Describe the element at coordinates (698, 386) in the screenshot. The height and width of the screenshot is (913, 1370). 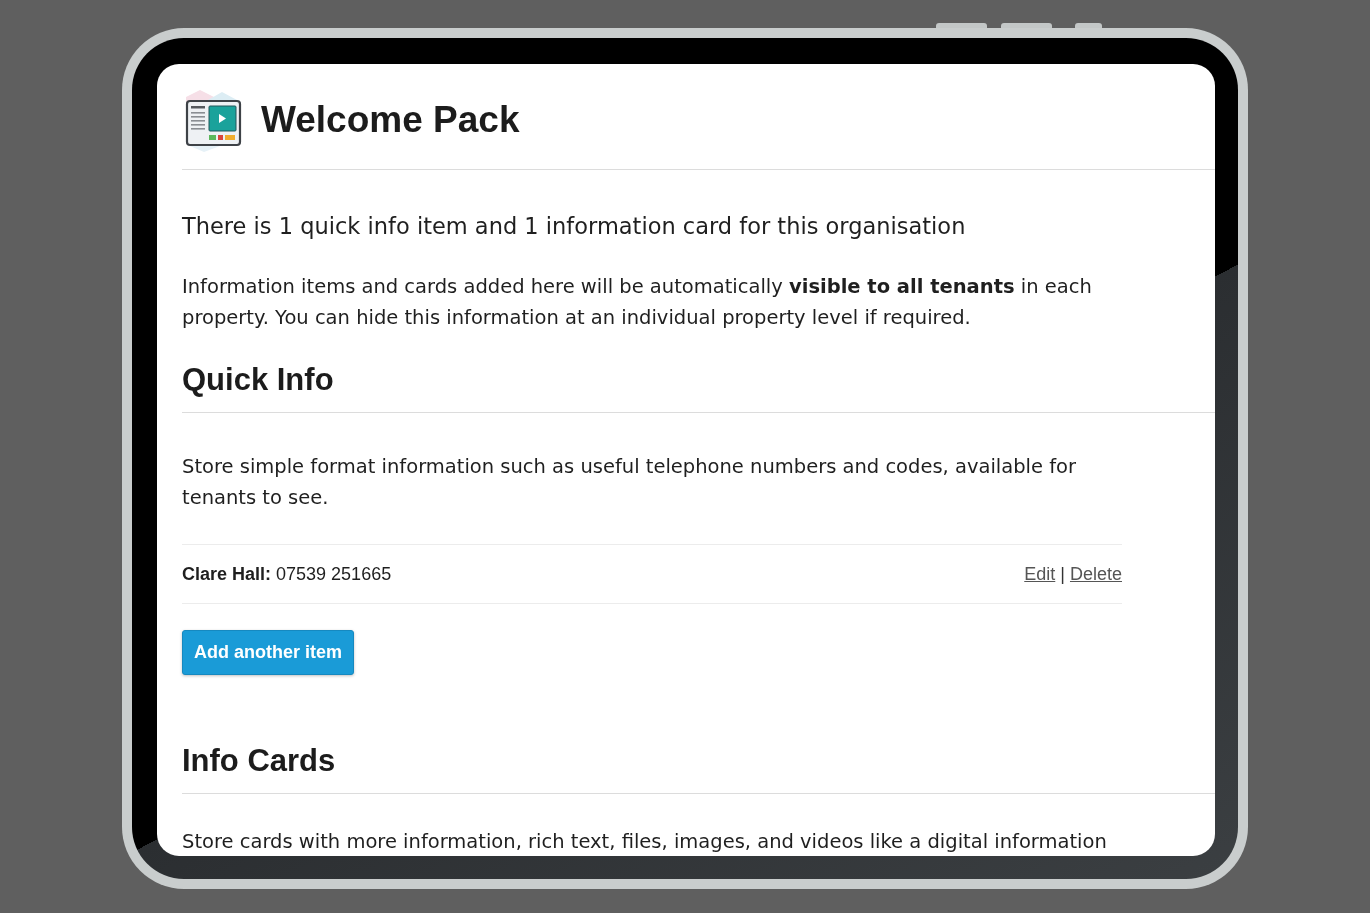
I see `section-heading: Quick Info` at that location.